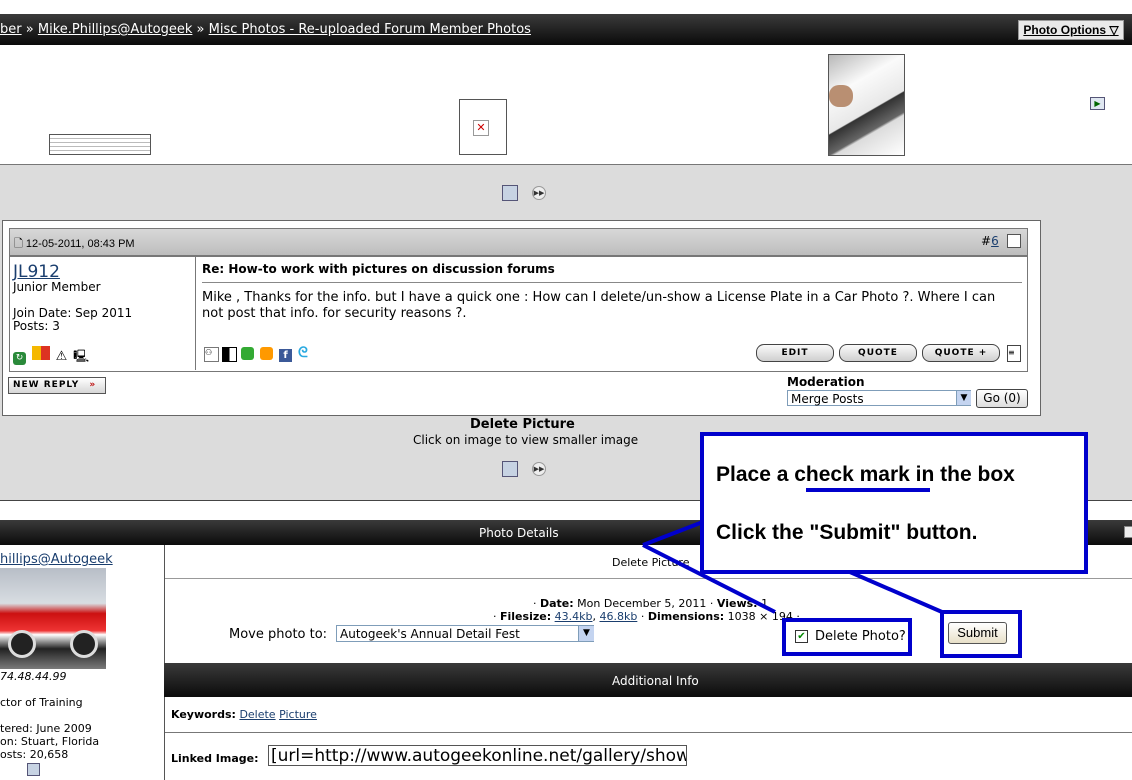  Describe the element at coordinates (266, 353) in the screenshot. I see `bookmark-icon` at that location.